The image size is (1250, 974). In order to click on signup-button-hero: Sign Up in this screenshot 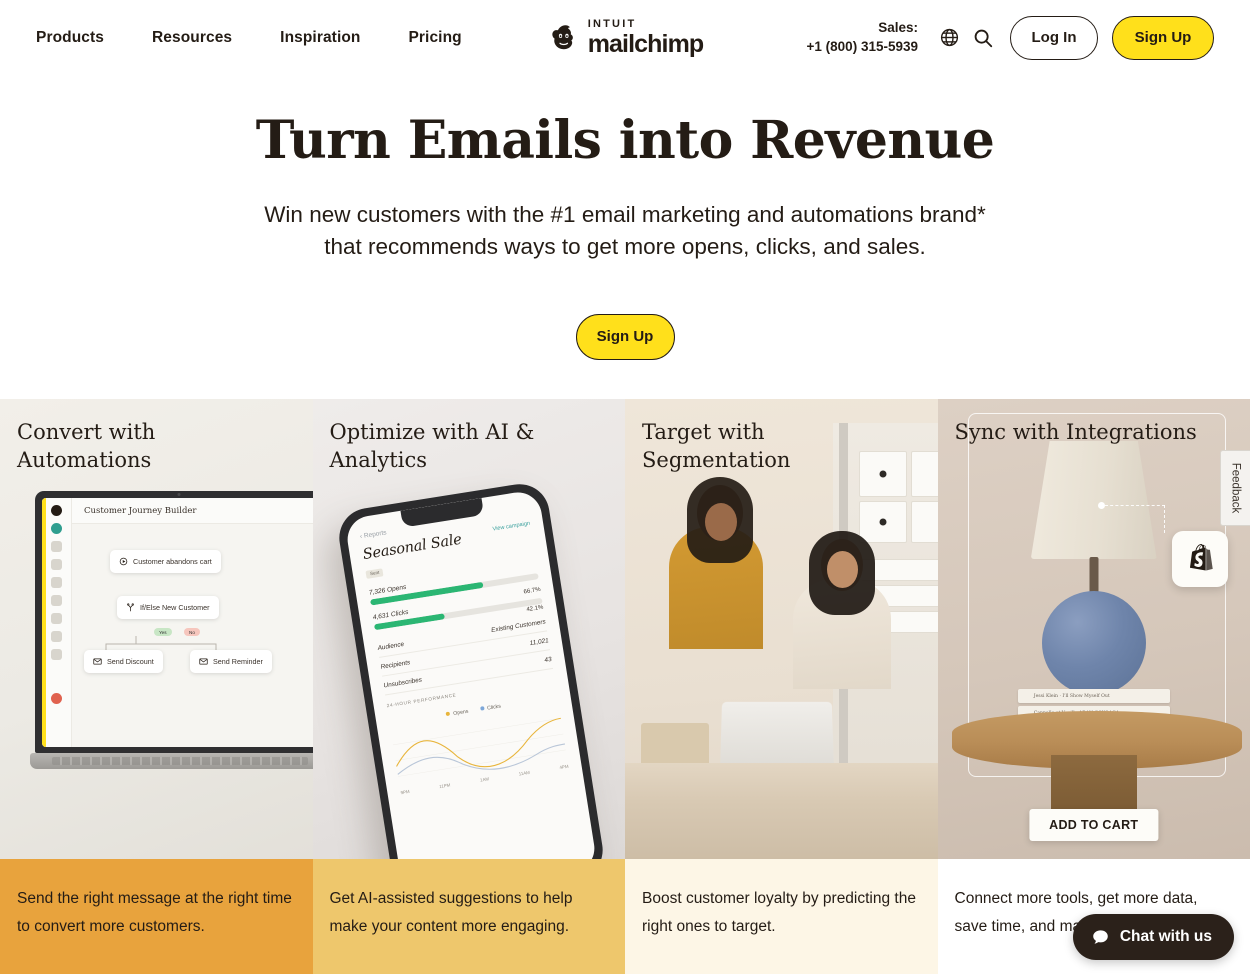, I will do `click(625, 336)`.